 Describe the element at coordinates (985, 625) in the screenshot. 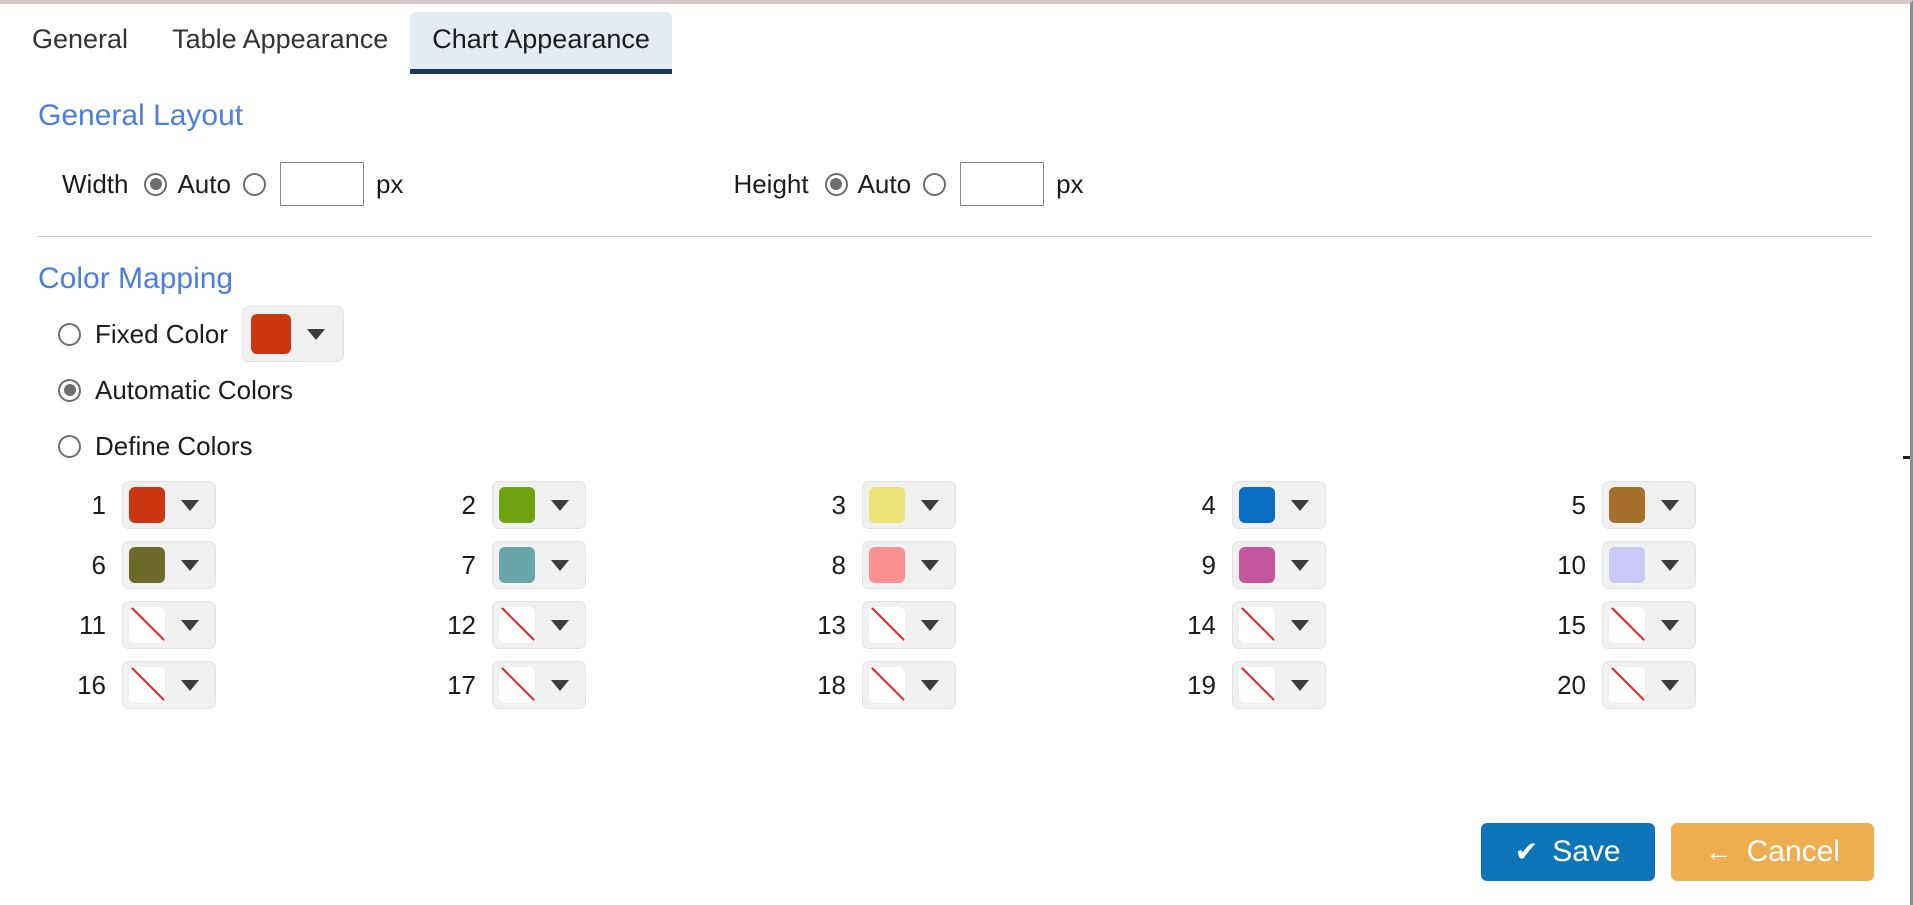

I see `color-slot-13: 13` at that location.